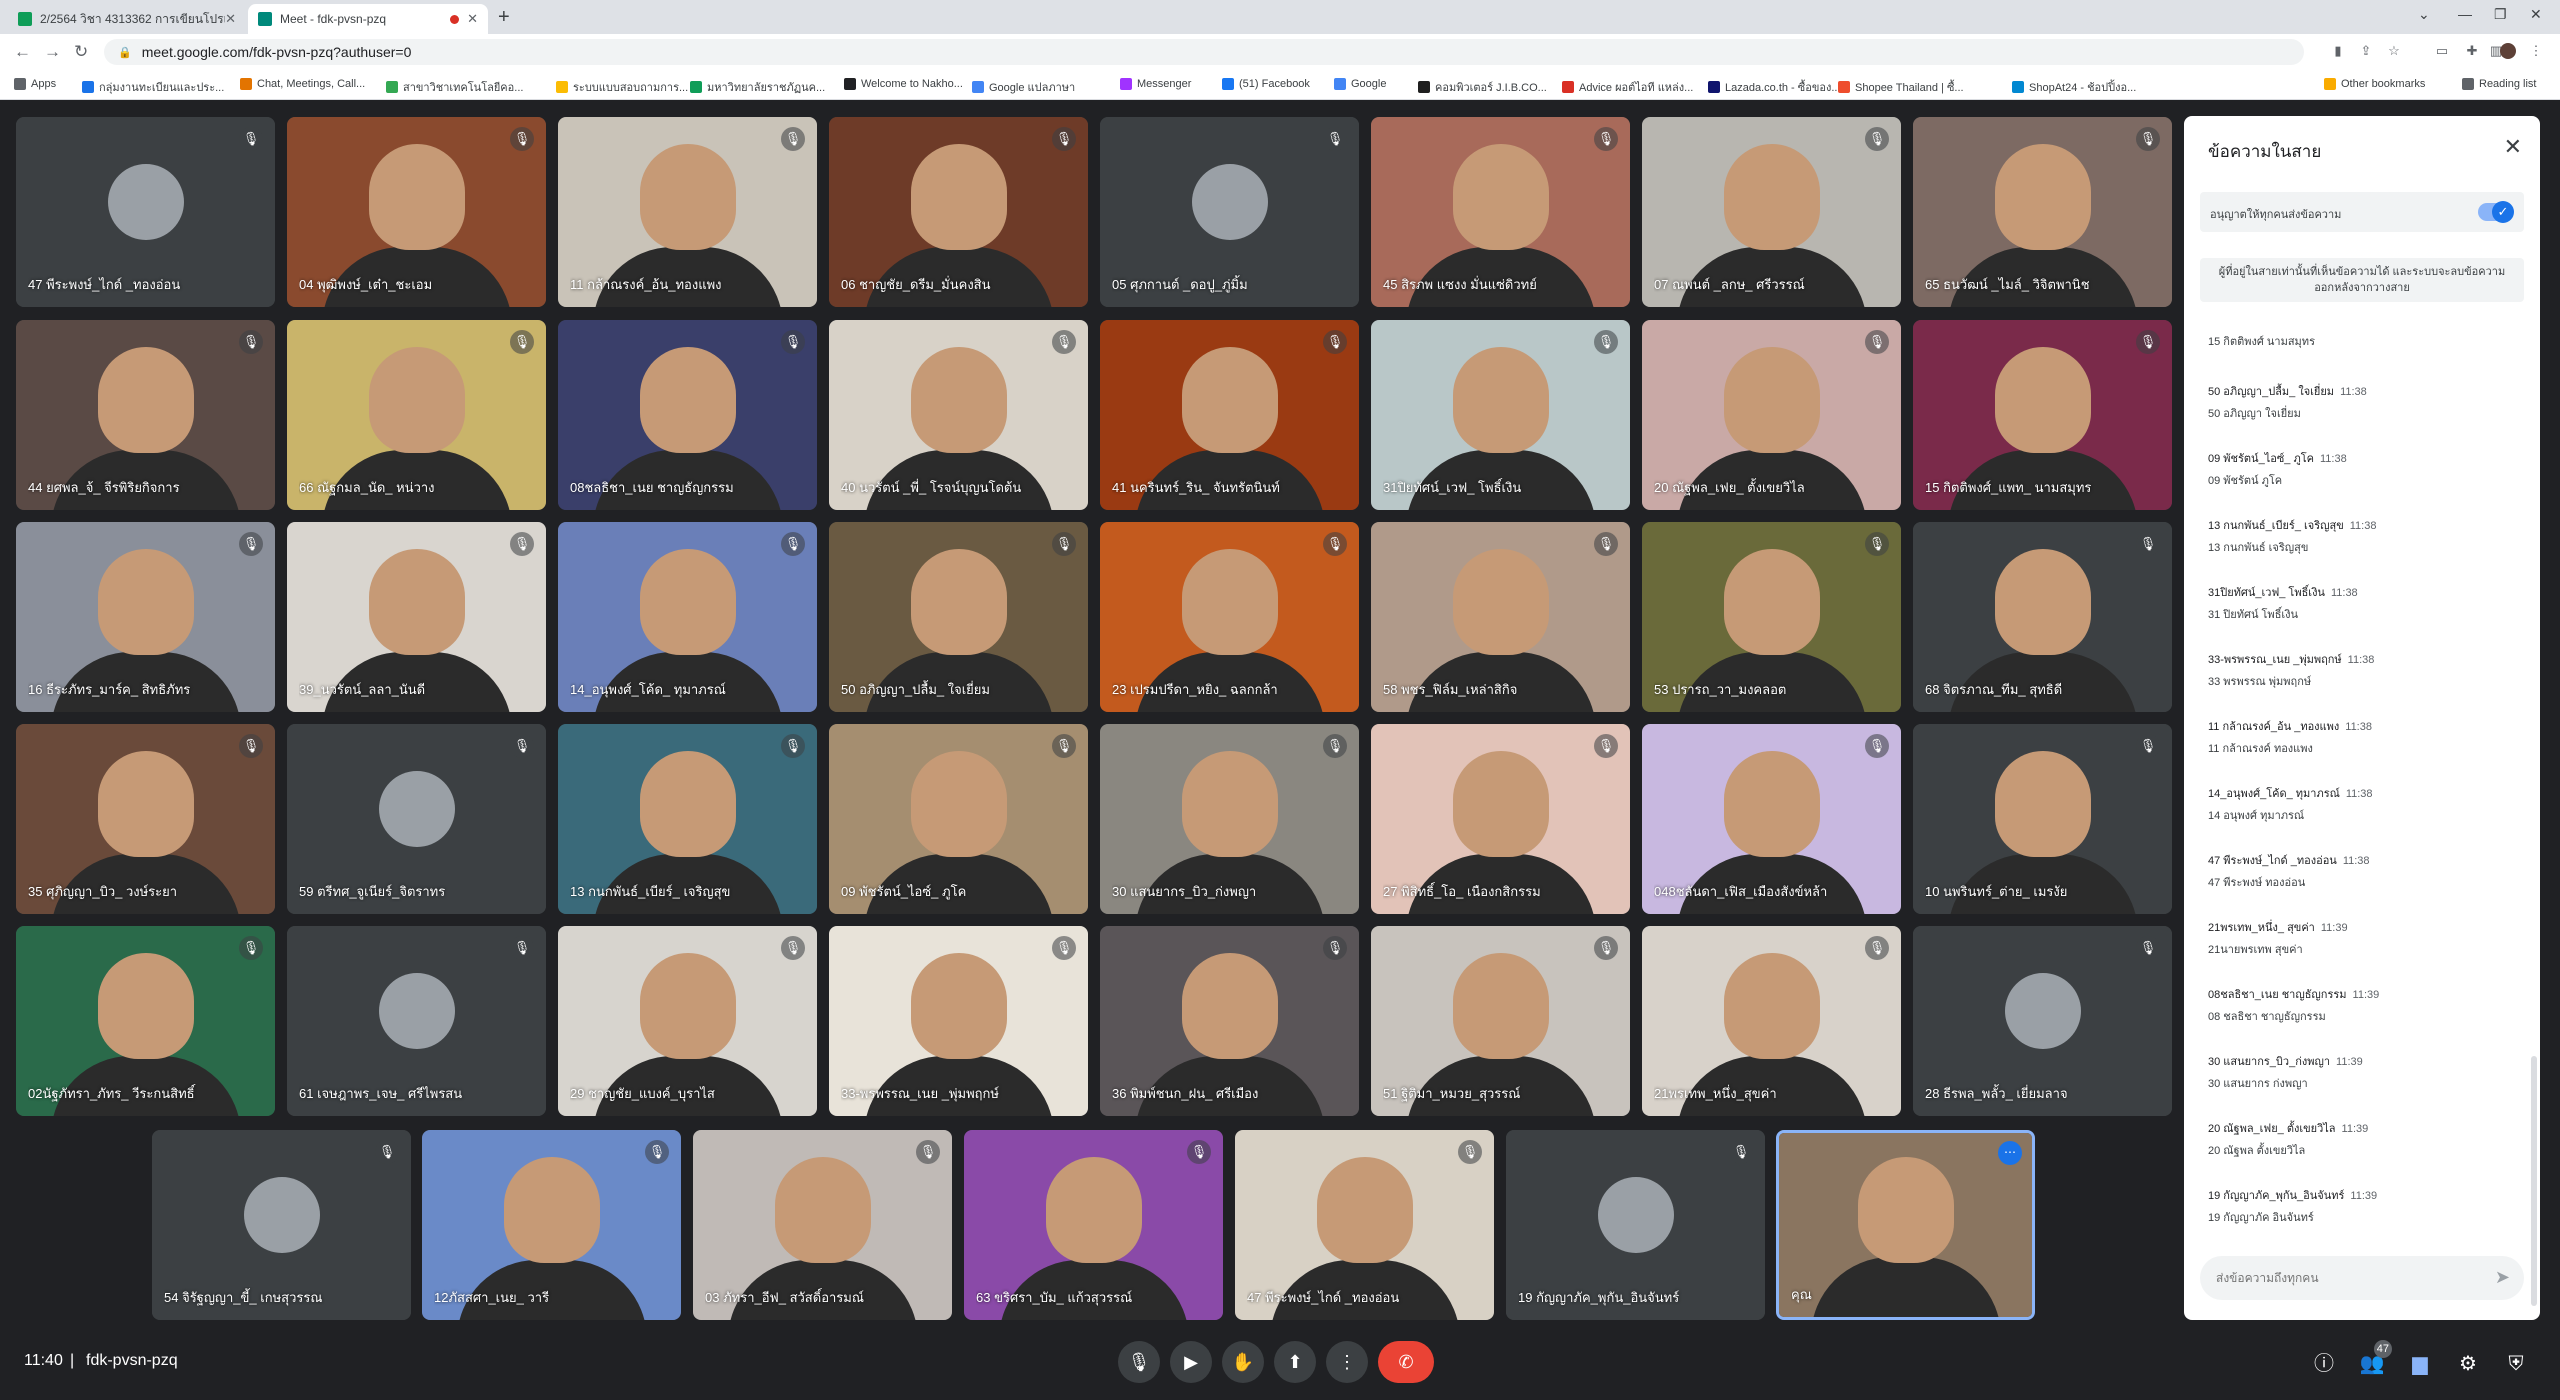  Describe the element at coordinates (687, 415) in the screenshot. I see `participant-tile: 🎙 08ชลธิชา_เนย ชาญธัญกรรม` at that location.